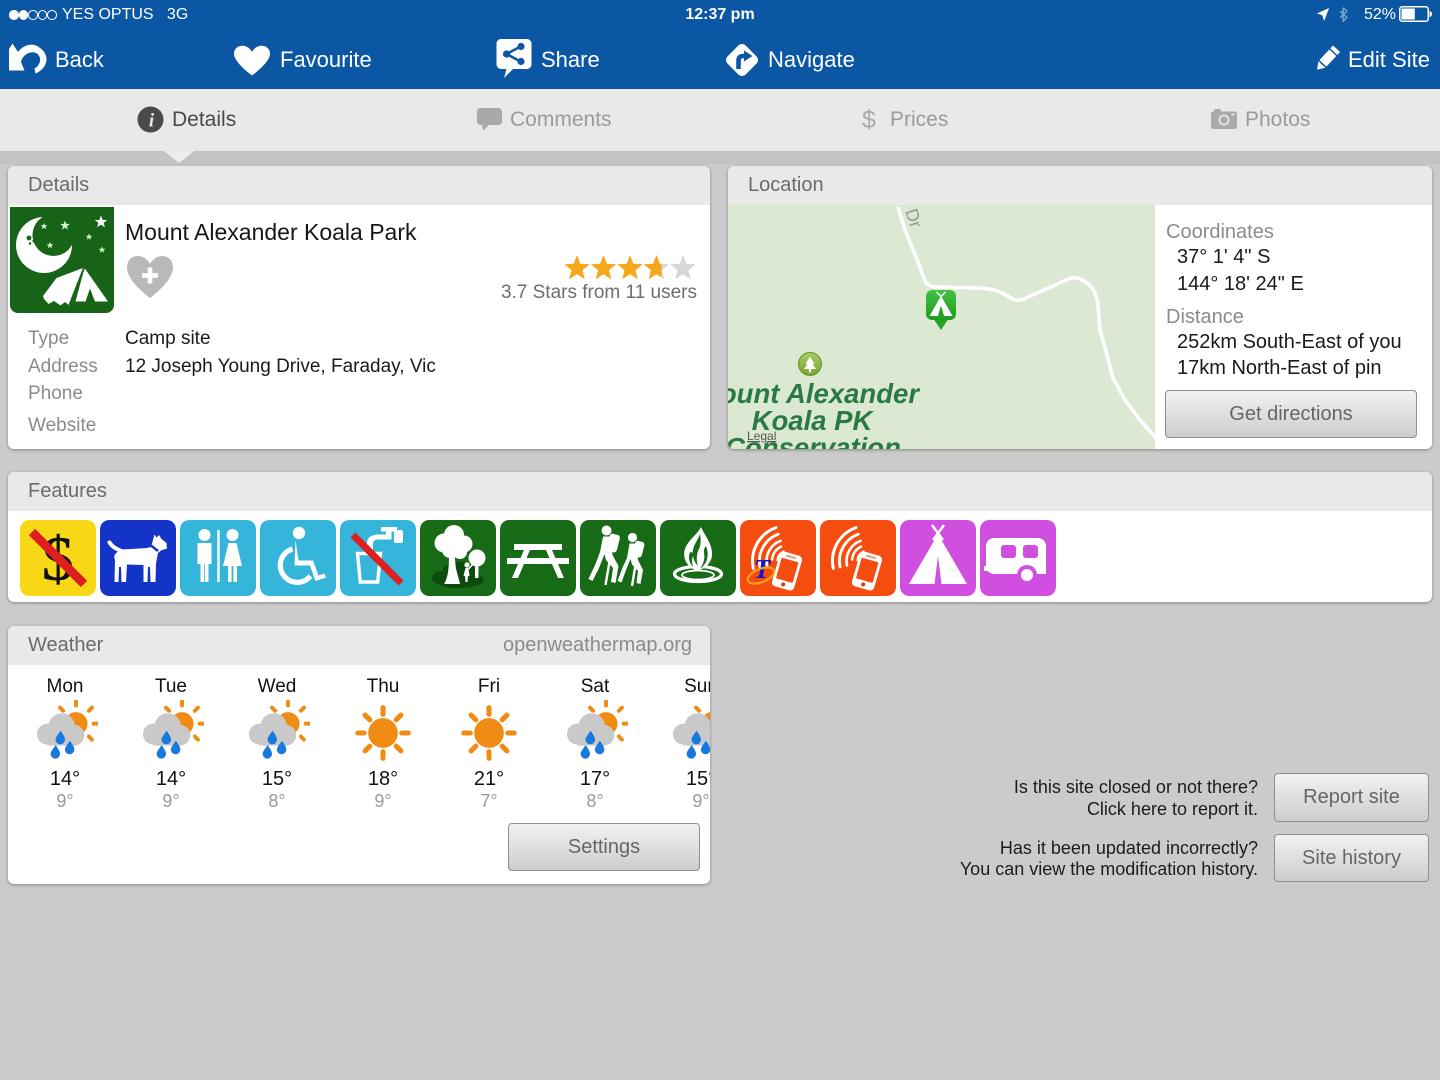 This screenshot has height=1080, width=1440. Describe the element at coordinates (152, 121) in the screenshot. I see `svg-text: i` at that location.